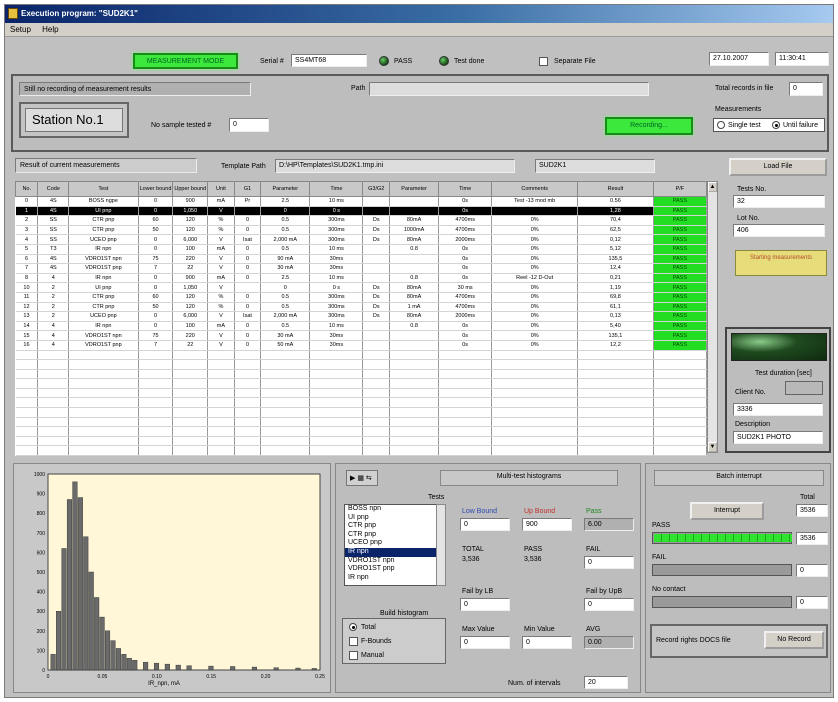 The width and height of the screenshot is (838, 702). What do you see at coordinates (394, 569) in the screenshot?
I see `test-list-item: VDRO1ST pnp` at bounding box center [394, 569].